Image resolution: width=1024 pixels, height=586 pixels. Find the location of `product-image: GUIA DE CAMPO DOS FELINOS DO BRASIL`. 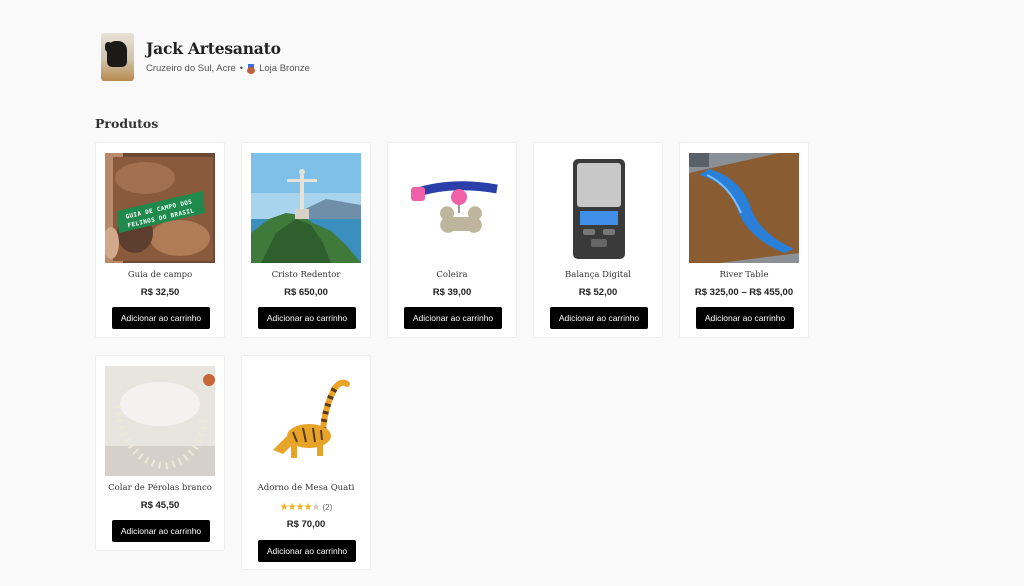

product-image: GUIA DE CAMPO DOS FELINOS DO BRASIL is located at coordinates (160, 208).